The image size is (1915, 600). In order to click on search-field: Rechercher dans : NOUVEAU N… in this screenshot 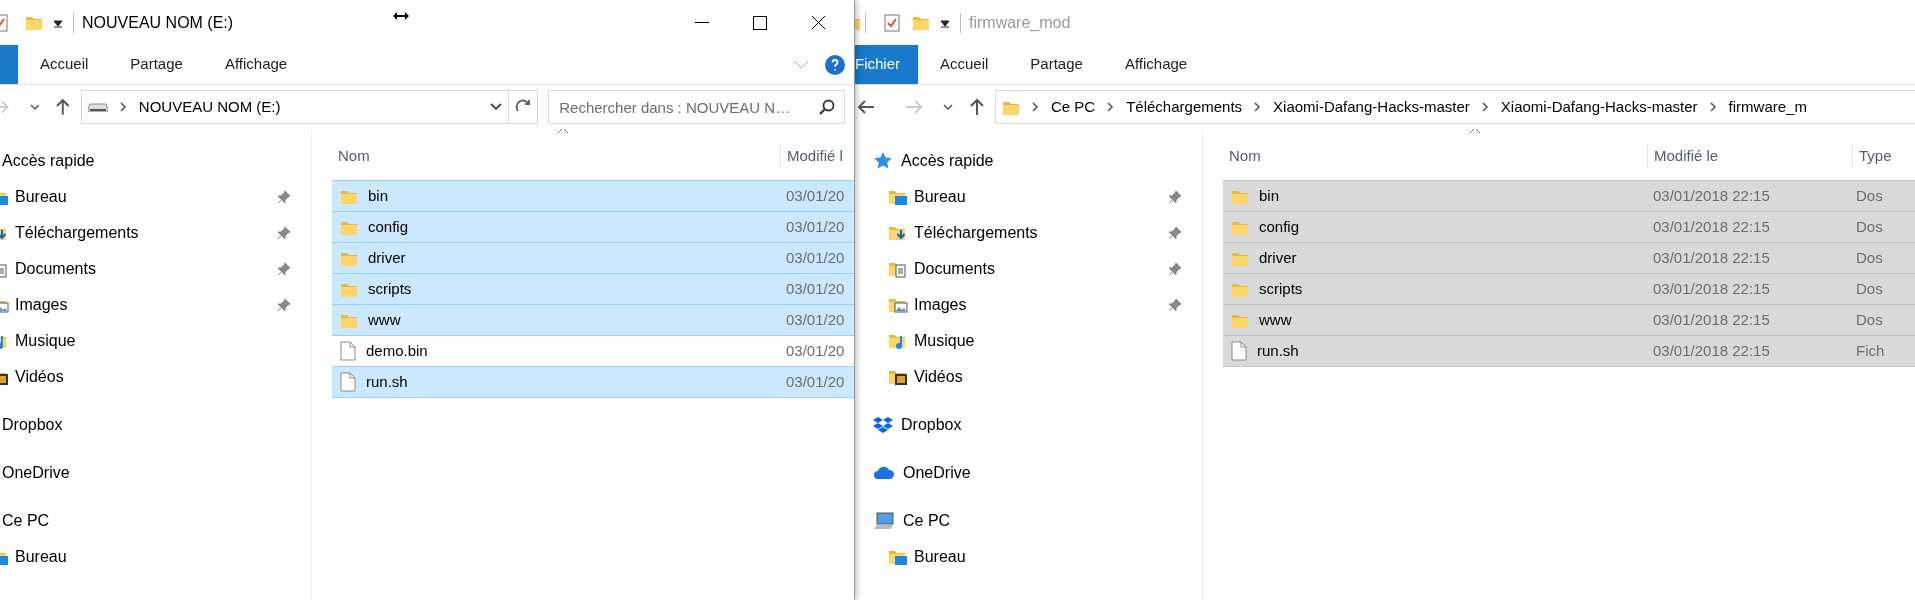, I will do `click(696, 107)`.